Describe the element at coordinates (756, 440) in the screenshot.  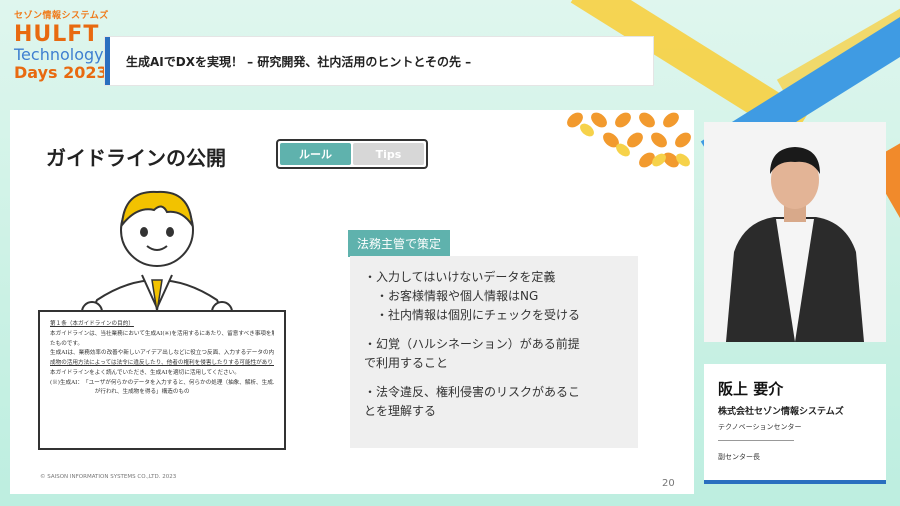
I see `divider` at that location.